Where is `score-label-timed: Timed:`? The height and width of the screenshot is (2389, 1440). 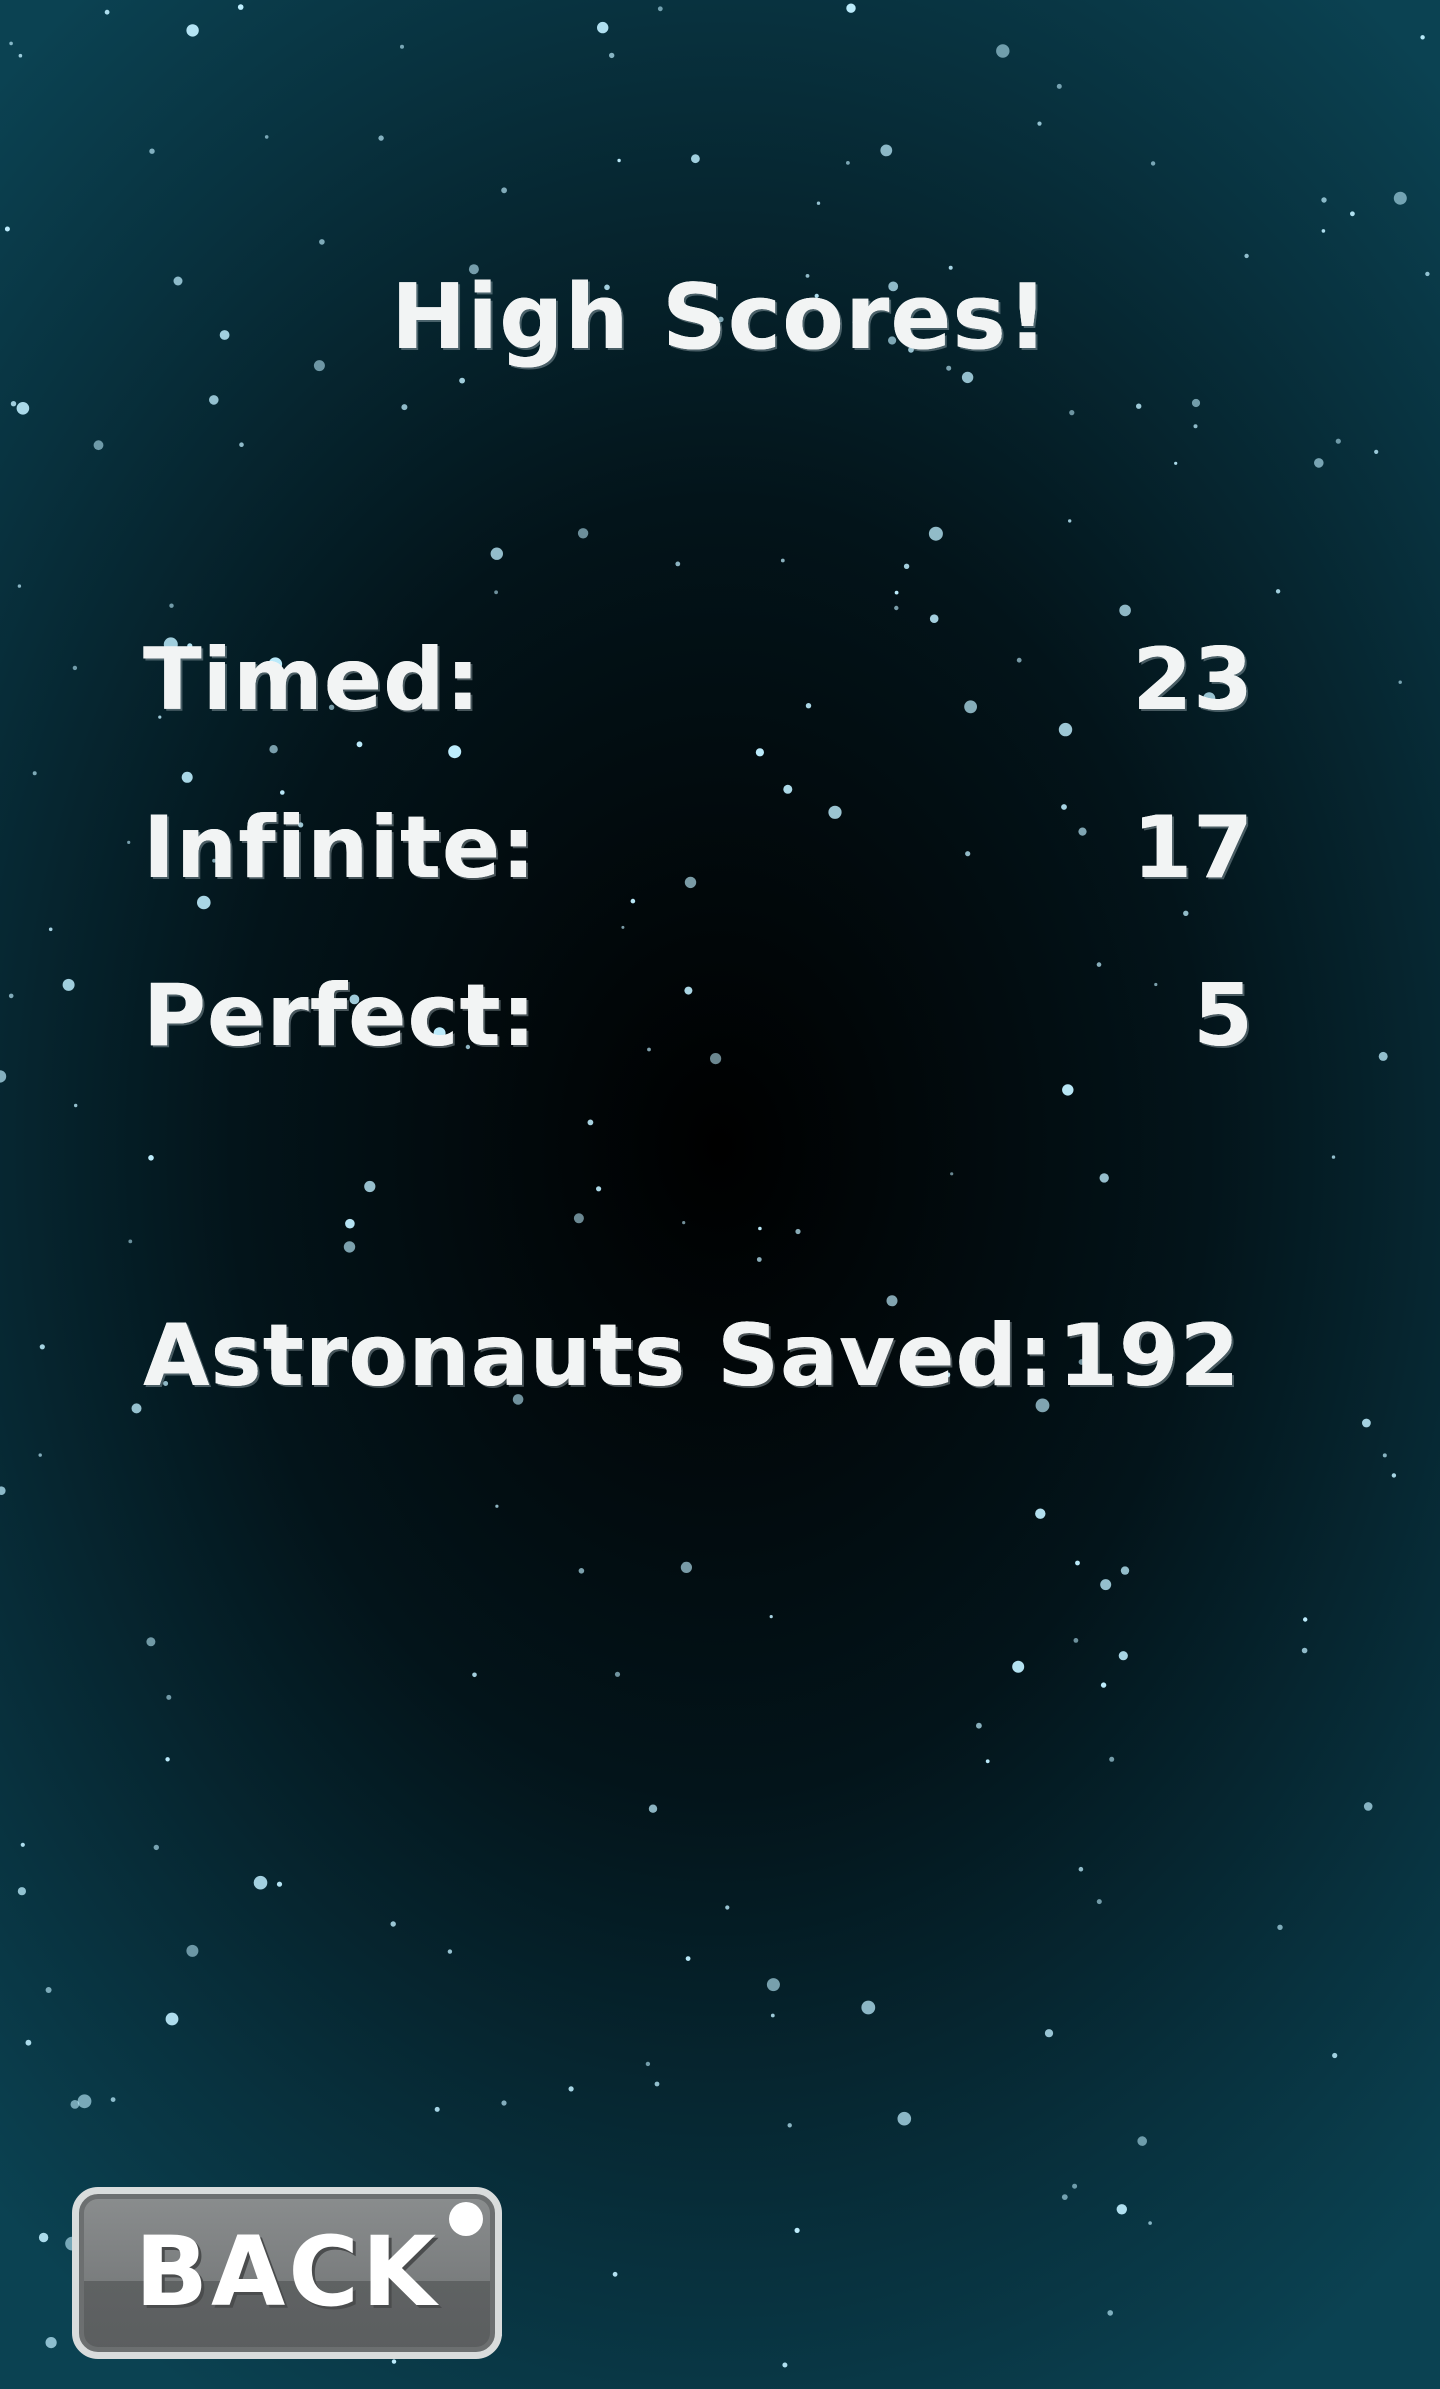
score-label-timed: Timed: is located at coordinates (312, 680).